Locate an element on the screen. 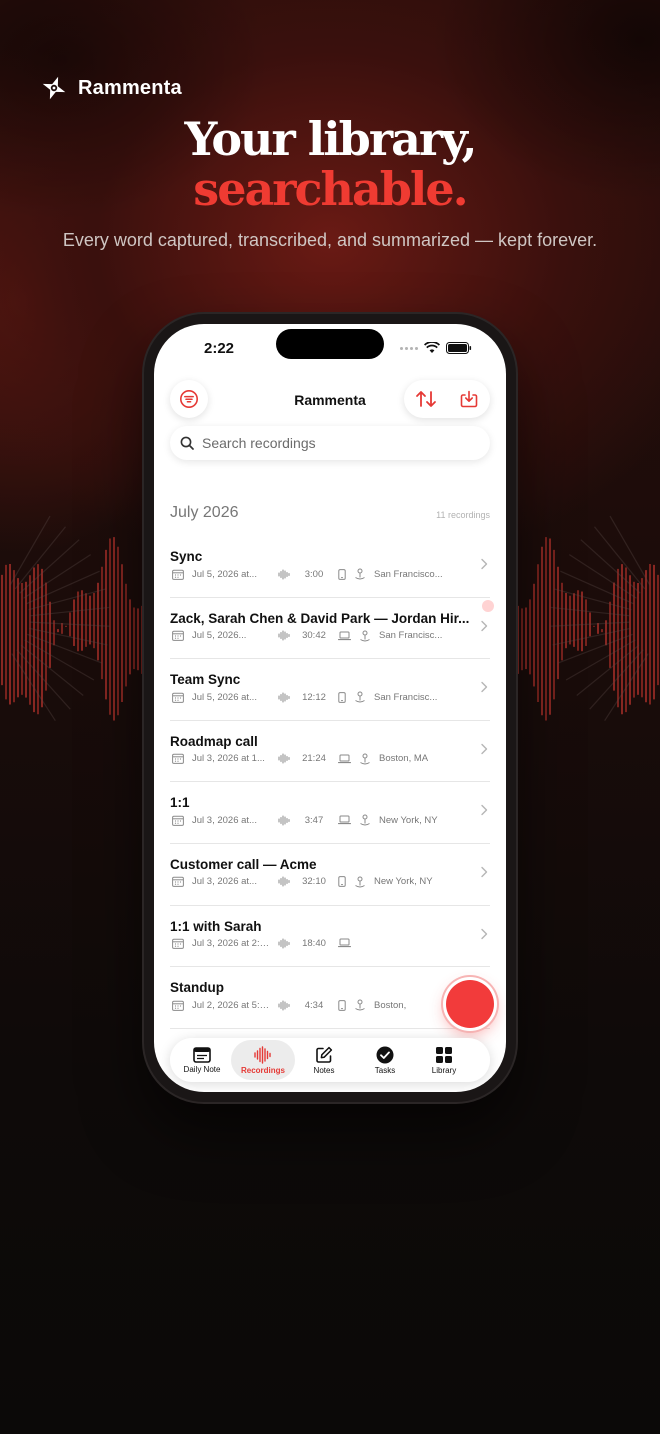  tab-label: Daily Note is located at coordinates (202, 1069).